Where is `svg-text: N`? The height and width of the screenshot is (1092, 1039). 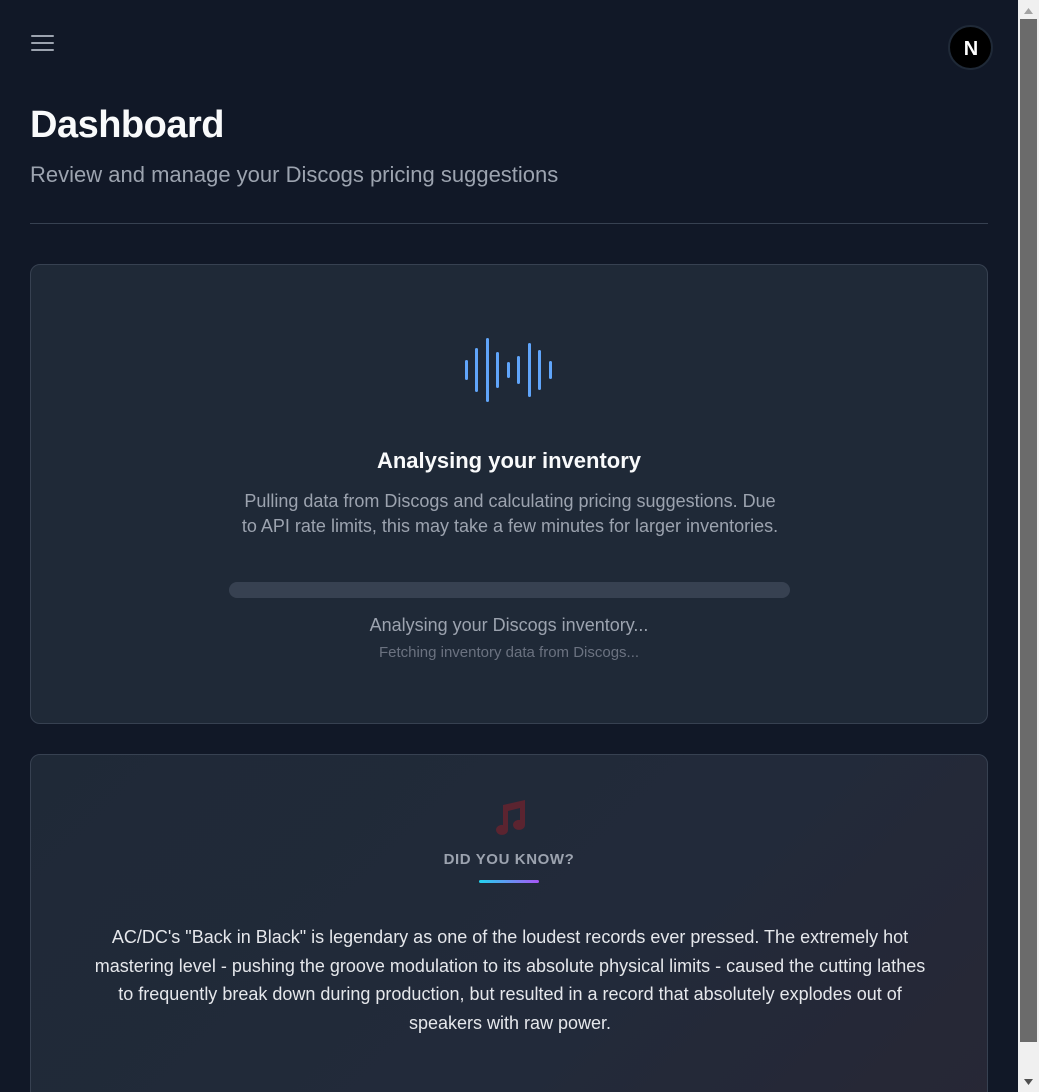 svg-text: N is located at coordinates (970, 49).